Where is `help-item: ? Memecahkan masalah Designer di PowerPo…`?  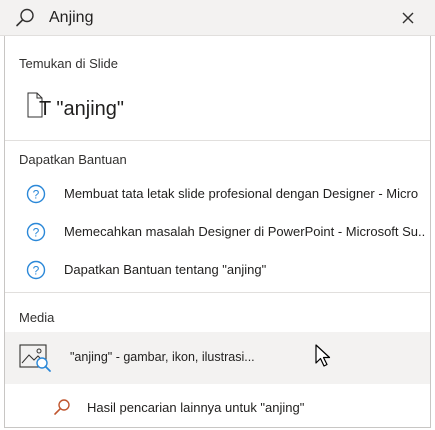
help-item: ? Memecahkan masalah Designer di PowerPo… is located at coordinates (217, 232).